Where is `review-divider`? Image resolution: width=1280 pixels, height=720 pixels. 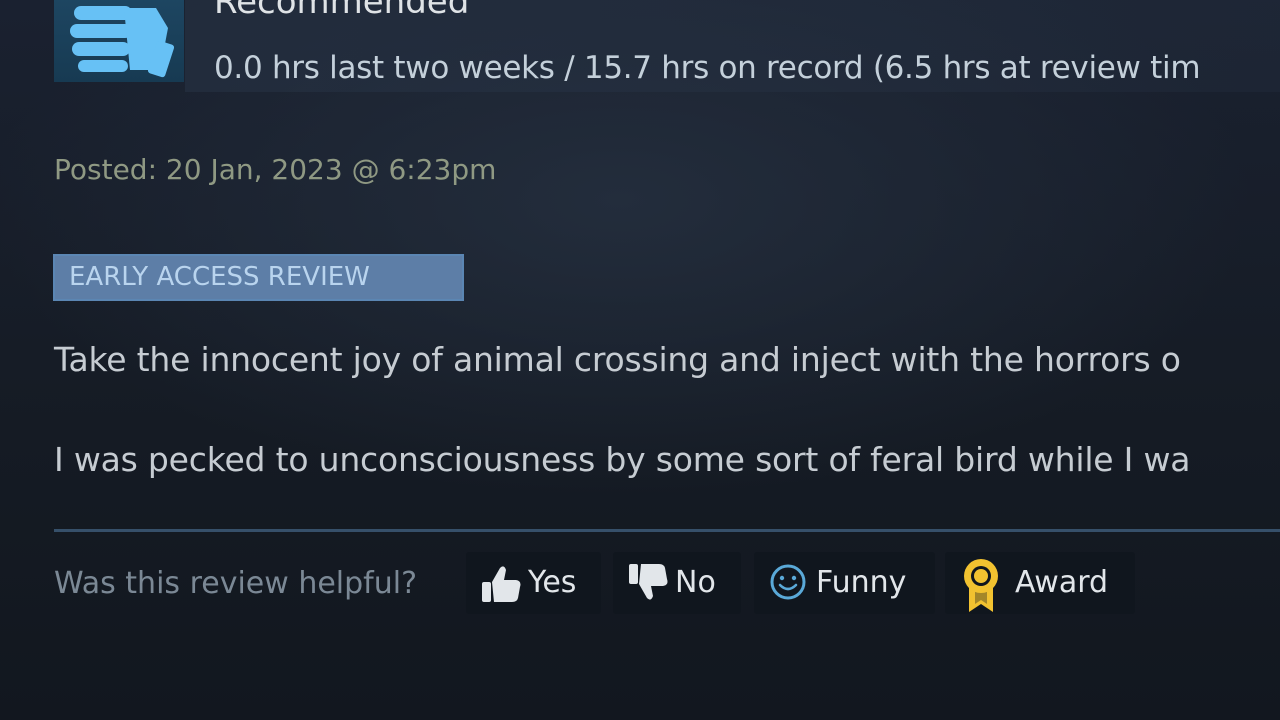 review-divider is located at coordinates (667, 530).